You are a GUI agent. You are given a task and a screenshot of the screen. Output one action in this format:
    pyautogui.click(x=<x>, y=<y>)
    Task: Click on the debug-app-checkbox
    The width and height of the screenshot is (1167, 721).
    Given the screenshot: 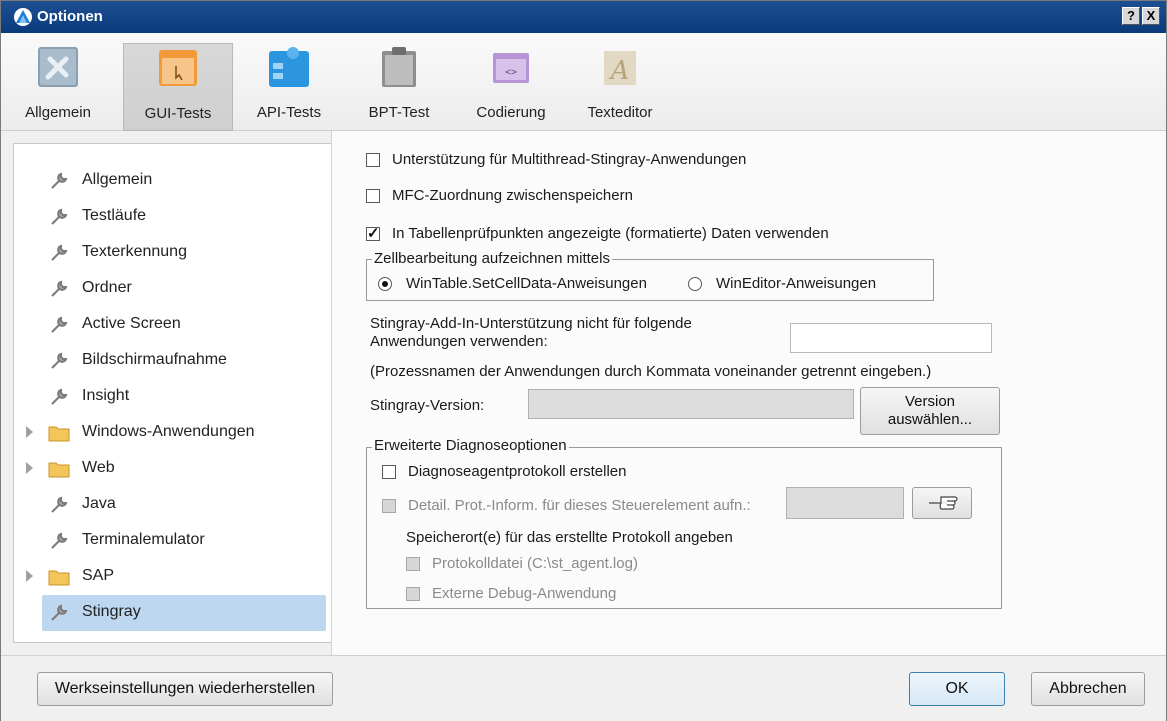 What is the action you would take?
    pyautogui.click(x=413, y=594)
    